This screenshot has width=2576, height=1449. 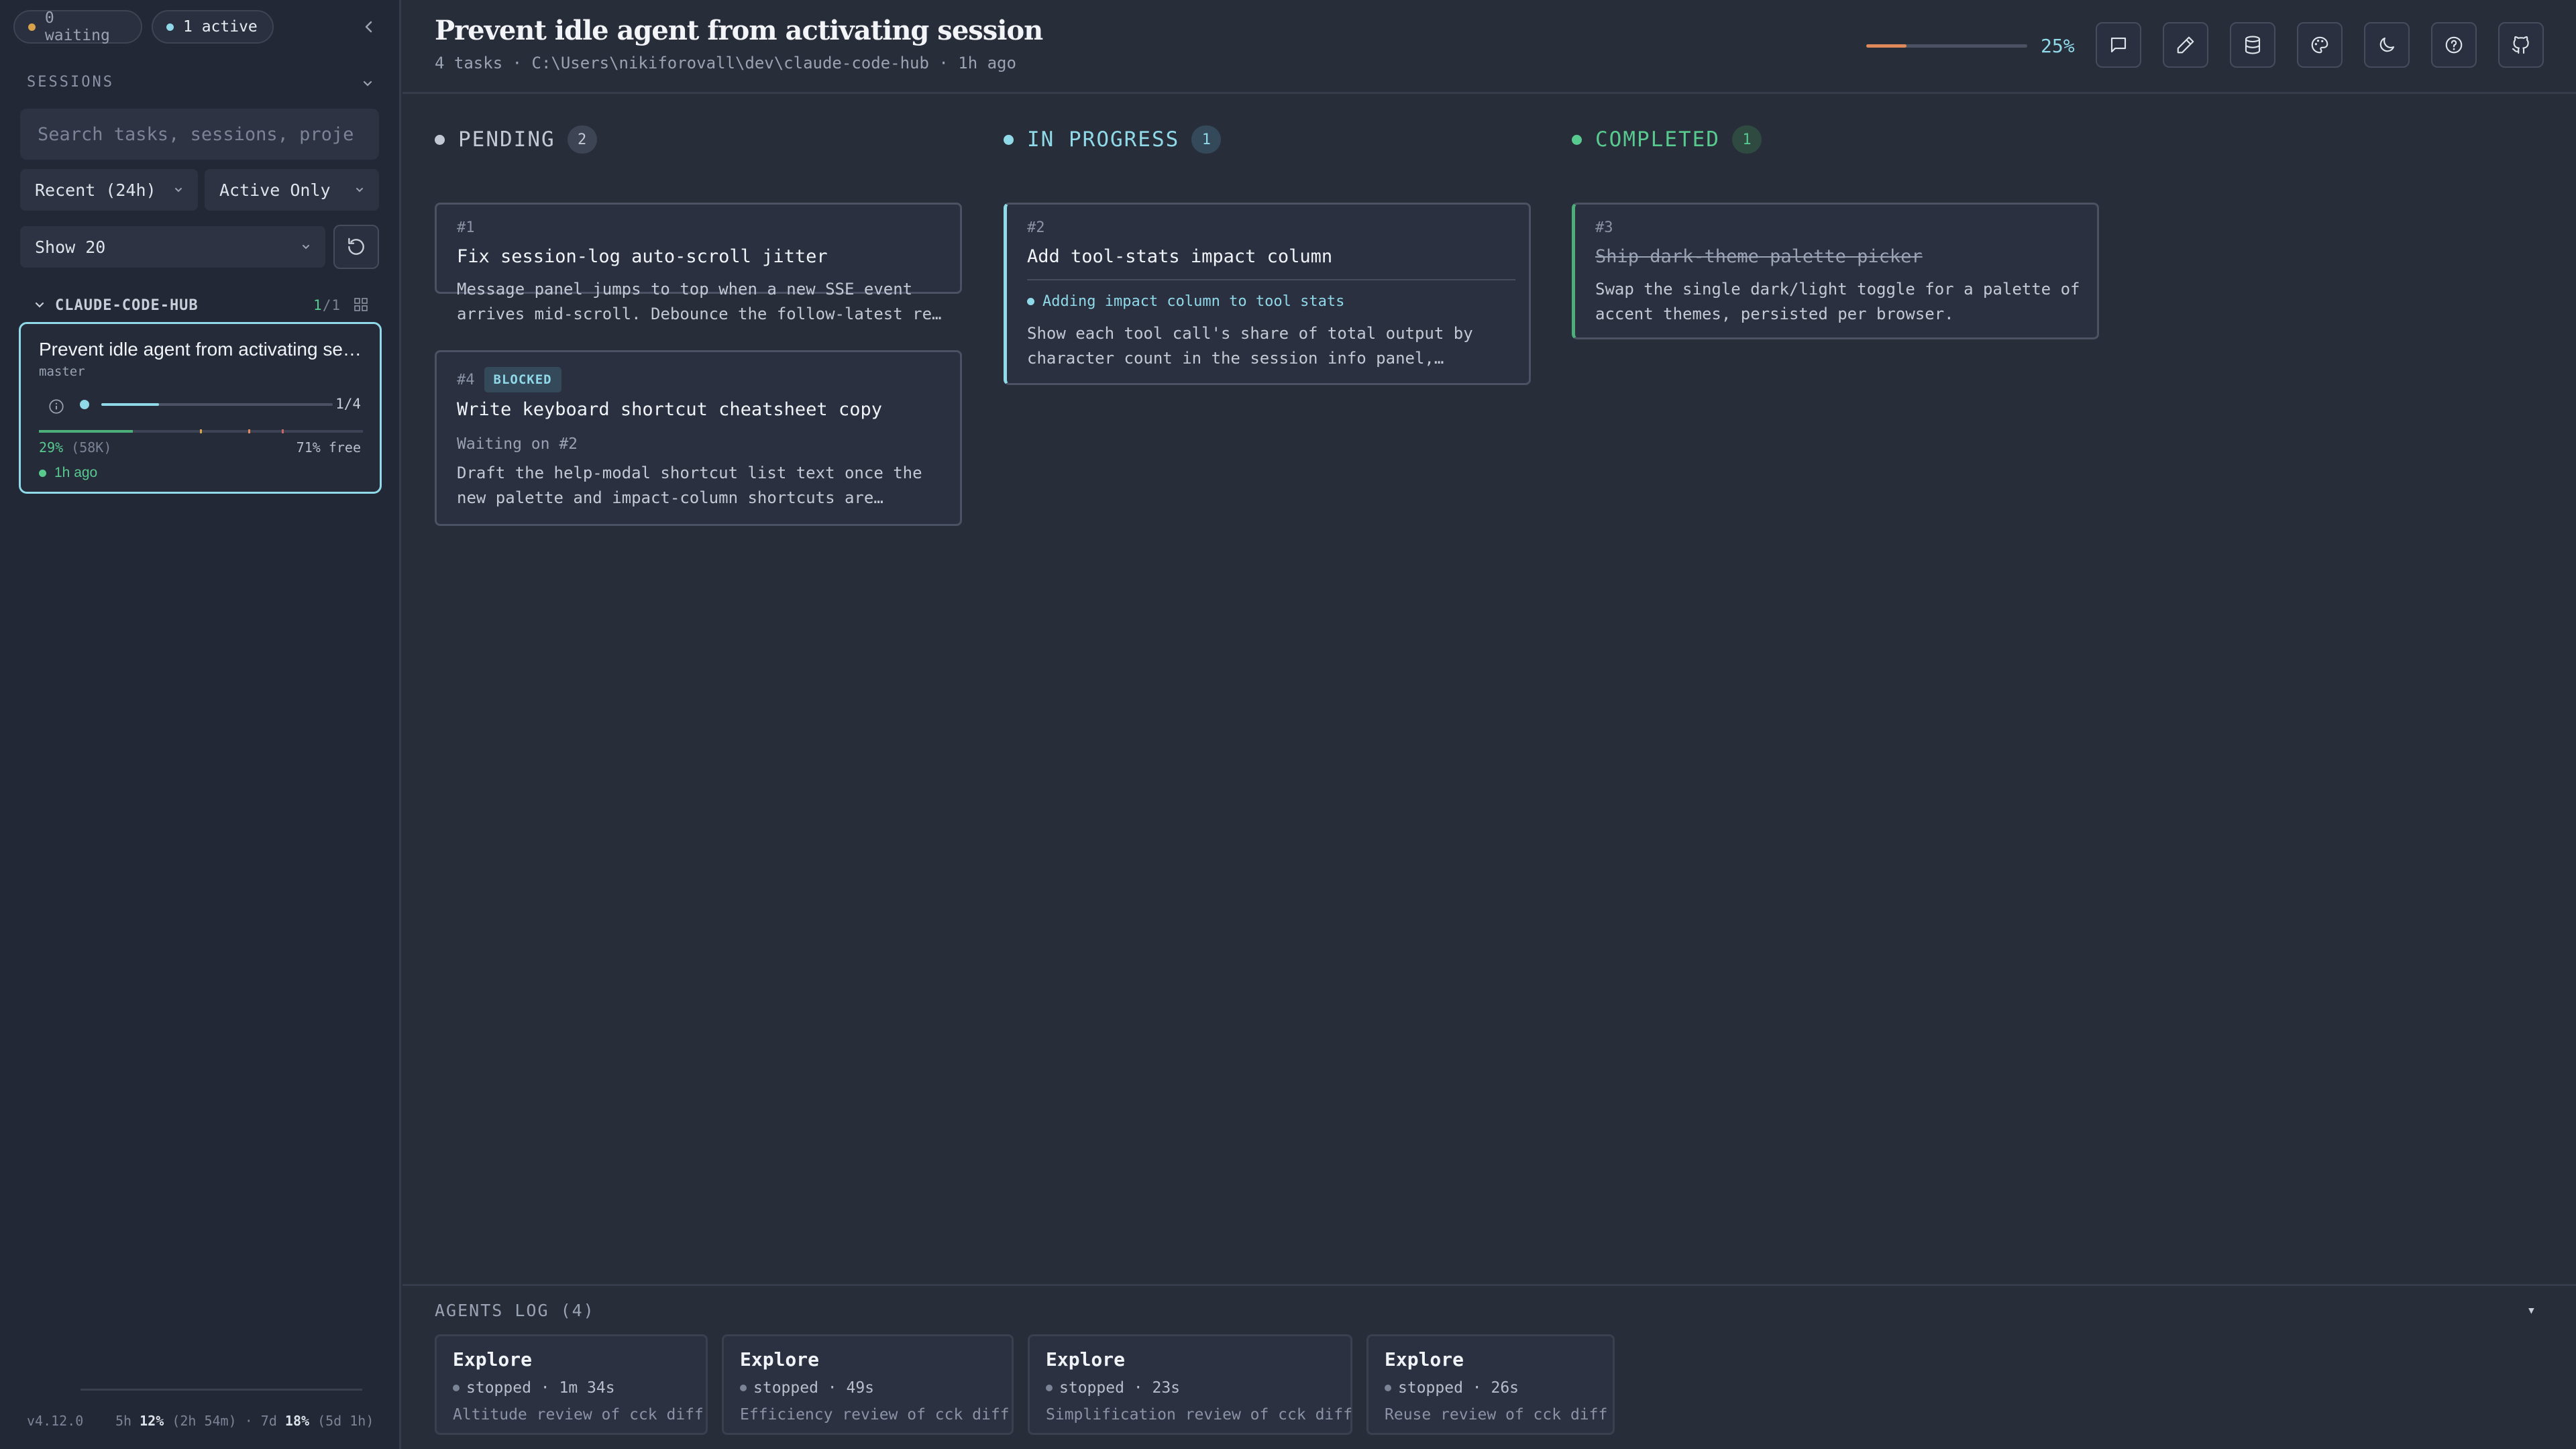 I want to click on session-time-text: 1h ago, so click(x=76, y=472).